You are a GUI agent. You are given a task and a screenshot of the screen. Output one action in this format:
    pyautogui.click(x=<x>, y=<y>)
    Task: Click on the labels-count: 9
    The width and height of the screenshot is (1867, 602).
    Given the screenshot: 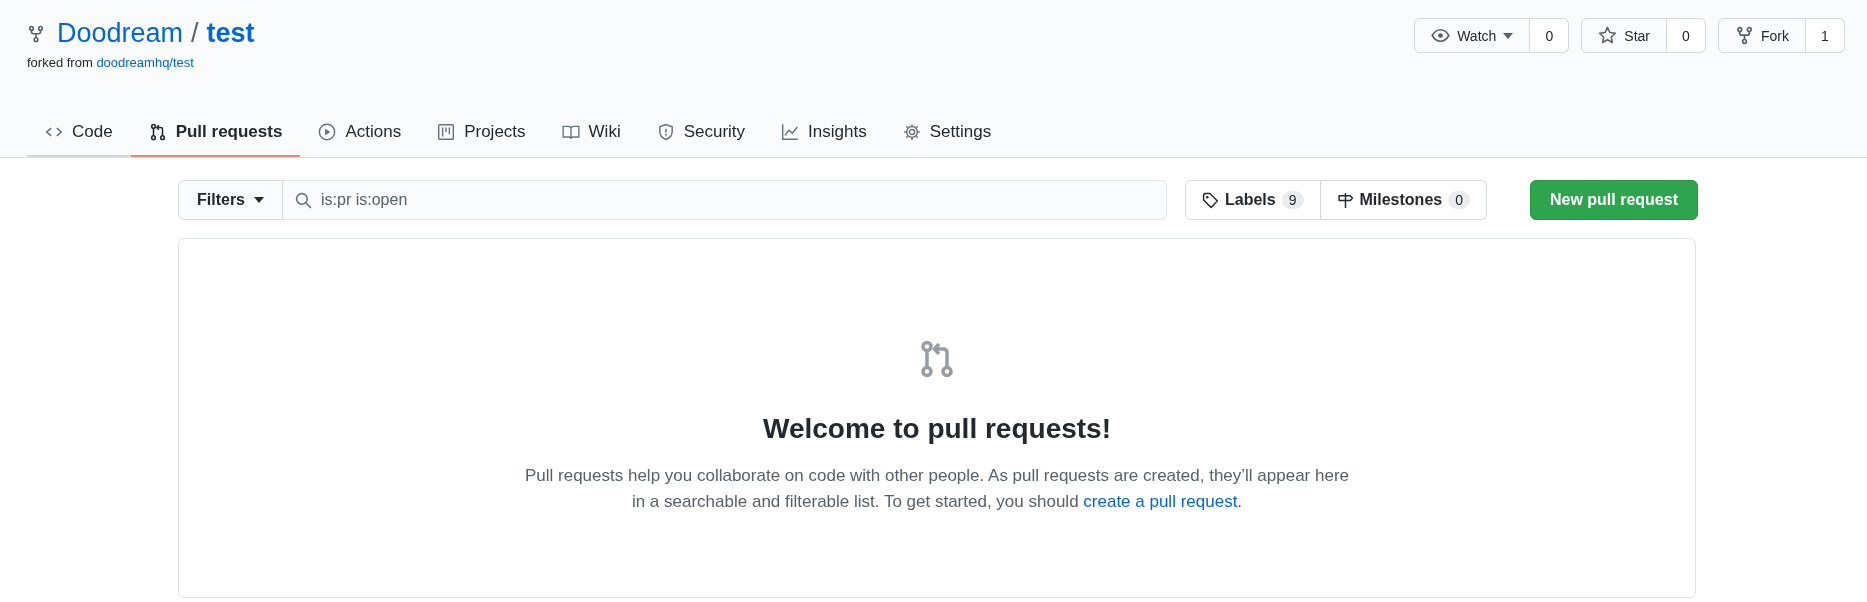 What is the action you would take?
    pyautogui.click(x=1292, y=200)
    